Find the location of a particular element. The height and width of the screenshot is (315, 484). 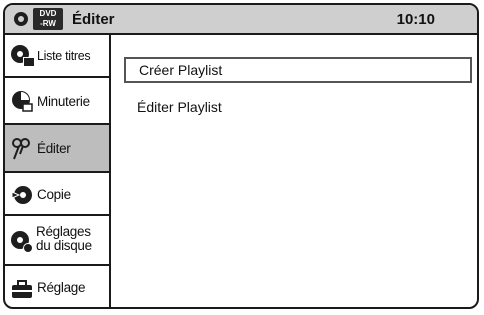

menu-item-reglages-disque: Réglages du disque is located at coordinates (57, 241).